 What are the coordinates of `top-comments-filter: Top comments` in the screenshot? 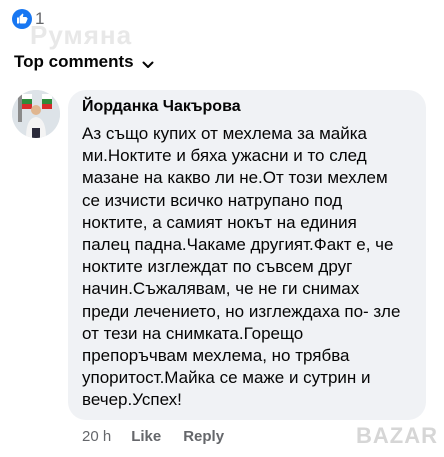 It's located at (84, 62).